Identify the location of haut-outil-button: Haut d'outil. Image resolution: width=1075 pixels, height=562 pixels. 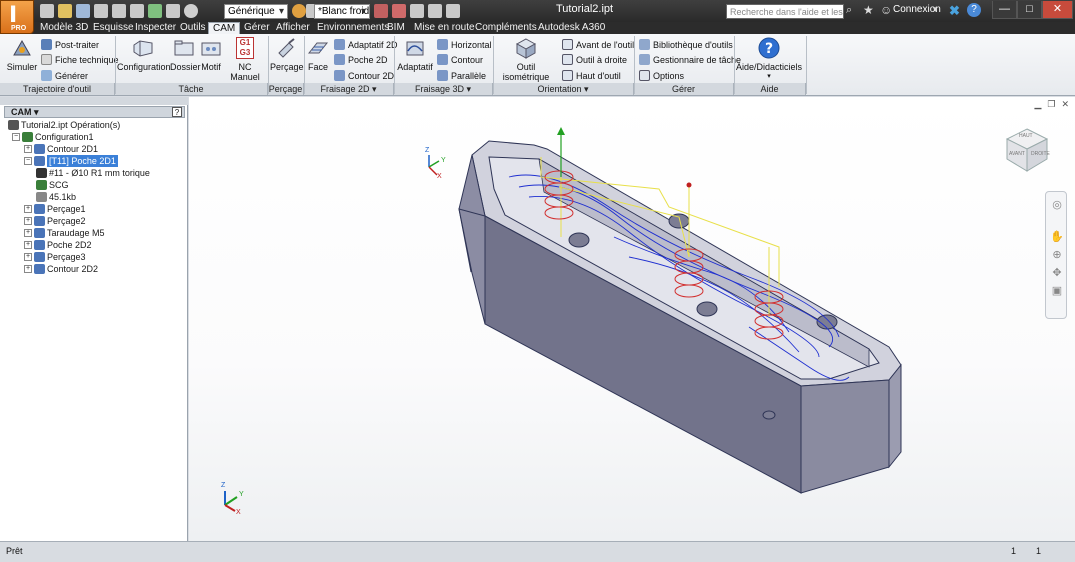
(591, 75).